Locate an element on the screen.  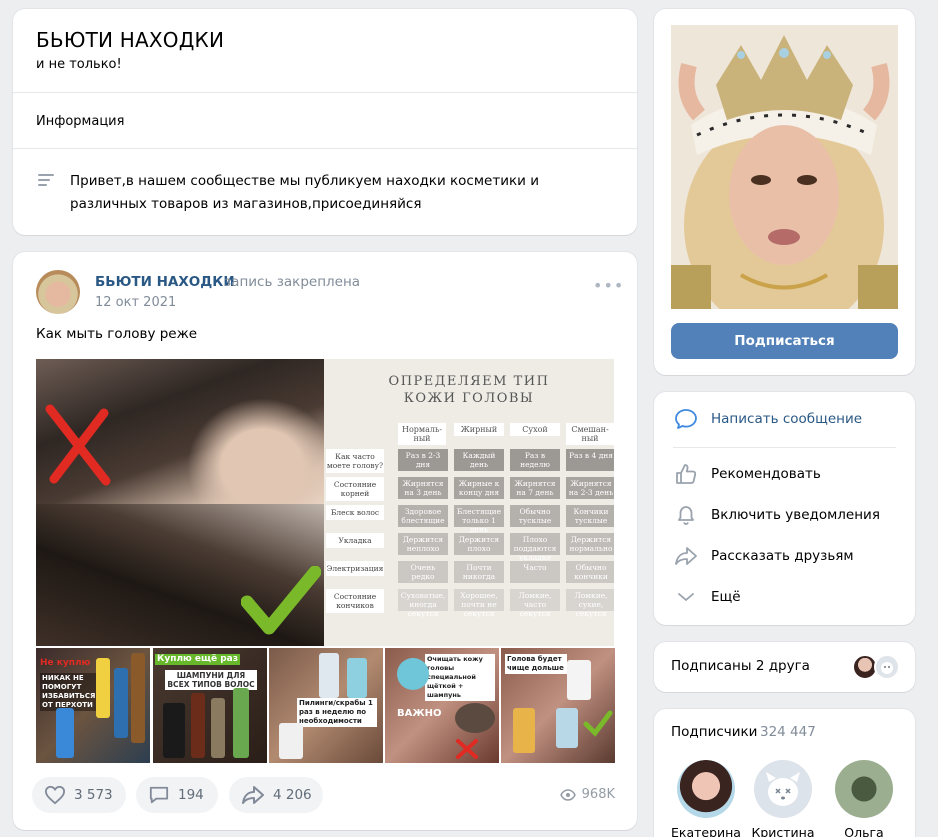
group-avatar-photo is located at coordinates (784, 167).